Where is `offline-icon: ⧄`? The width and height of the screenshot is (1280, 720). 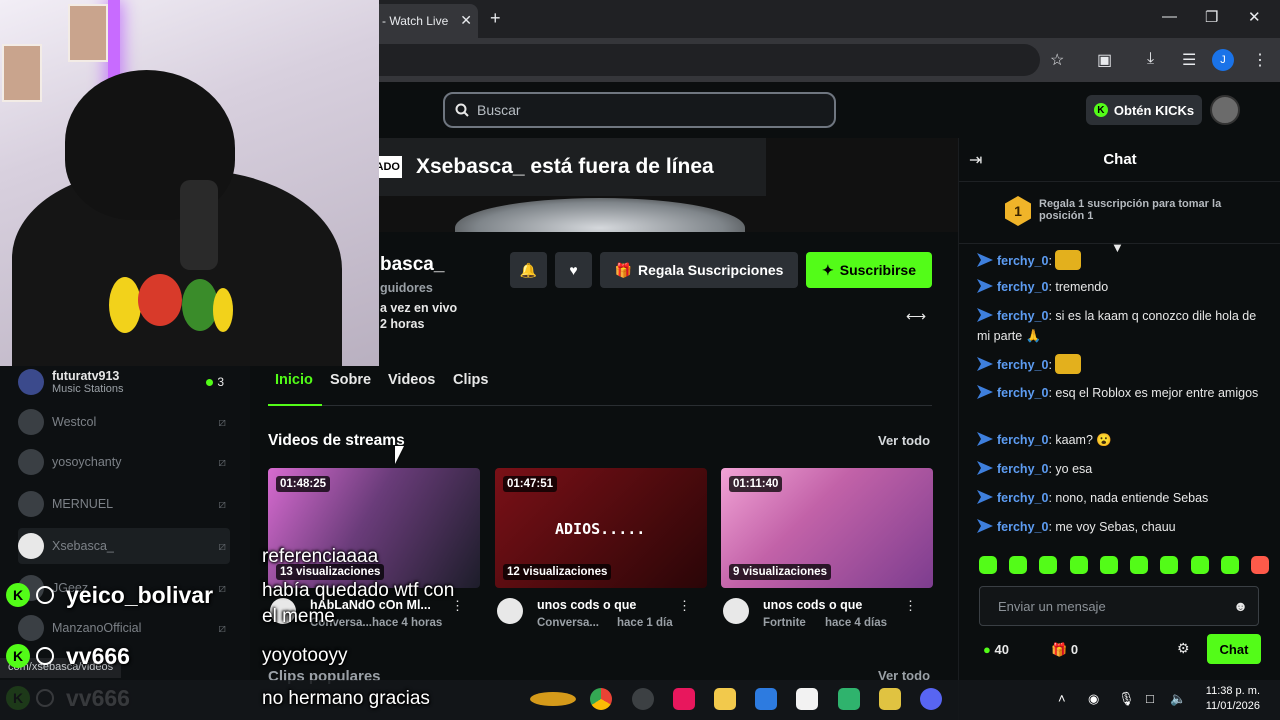 offline-icon: ⧄ is located at coordinates (222, 503).